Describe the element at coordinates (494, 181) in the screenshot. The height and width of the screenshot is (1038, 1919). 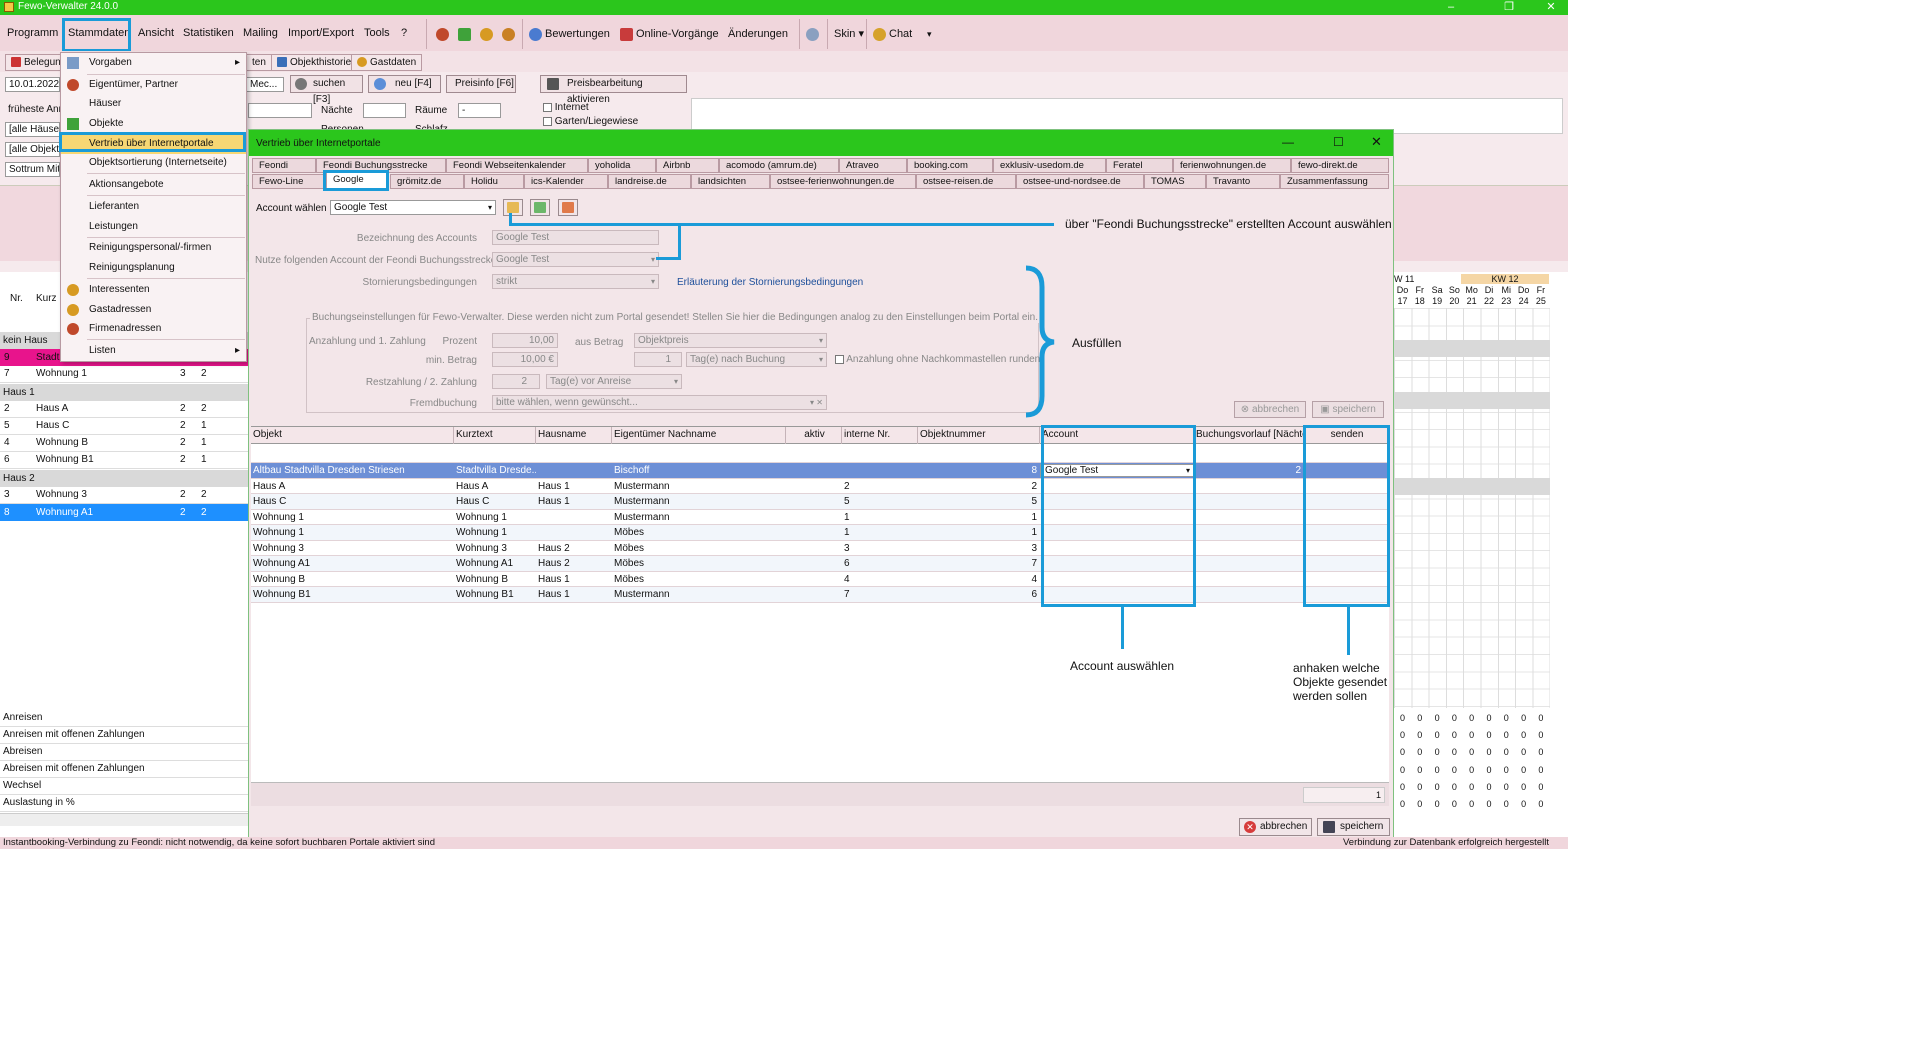
I see `portal-tab: Holidu` at that location.